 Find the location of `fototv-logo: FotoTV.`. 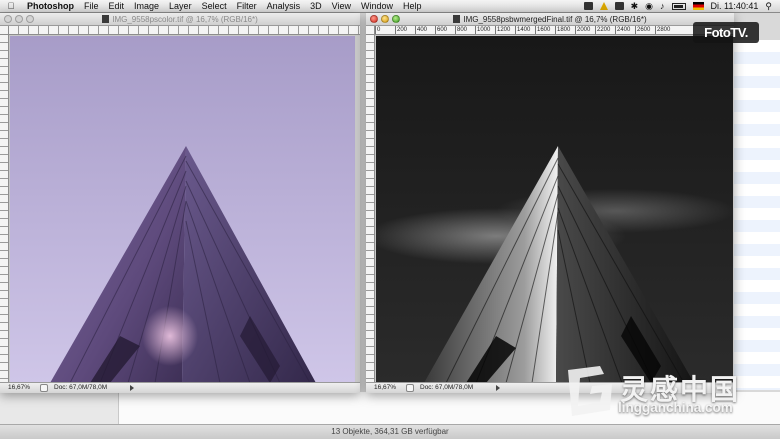

fototv-logo: FotoTV. is located at coordinates (726, 32).